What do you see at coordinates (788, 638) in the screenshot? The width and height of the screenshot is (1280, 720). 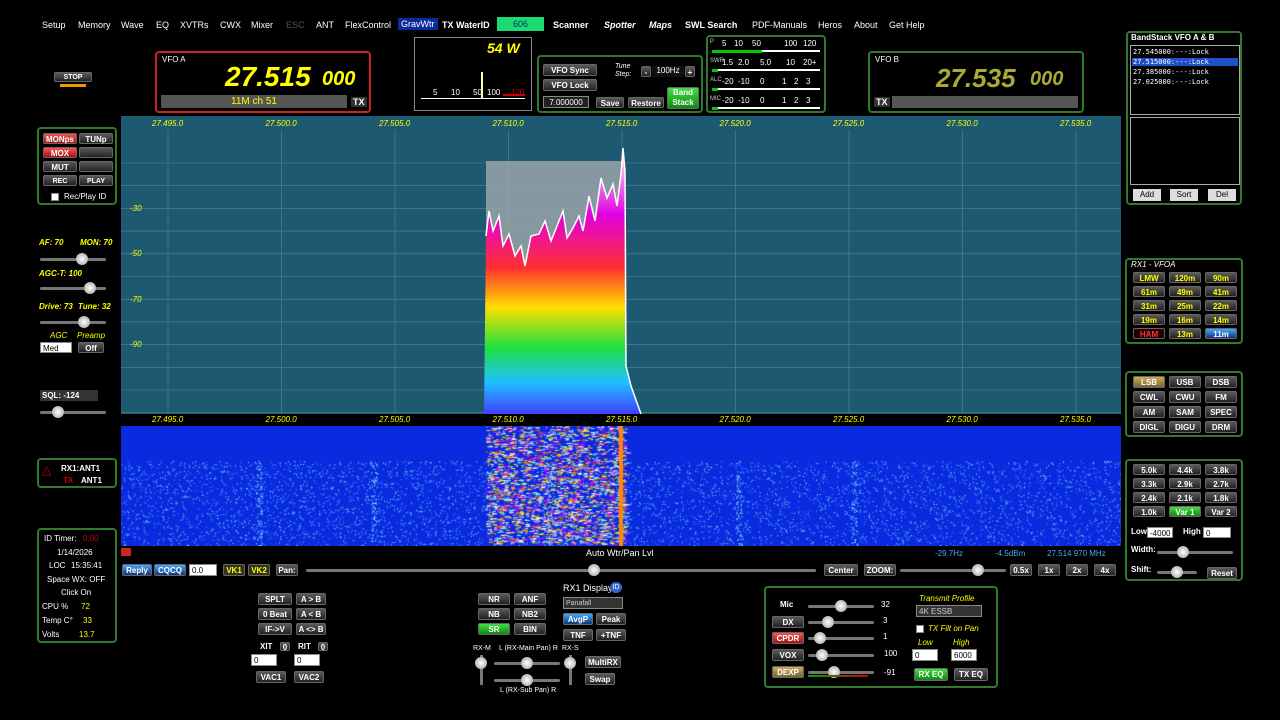 I see `cpdr-button: CPDR` at bounding box center [788, 638].